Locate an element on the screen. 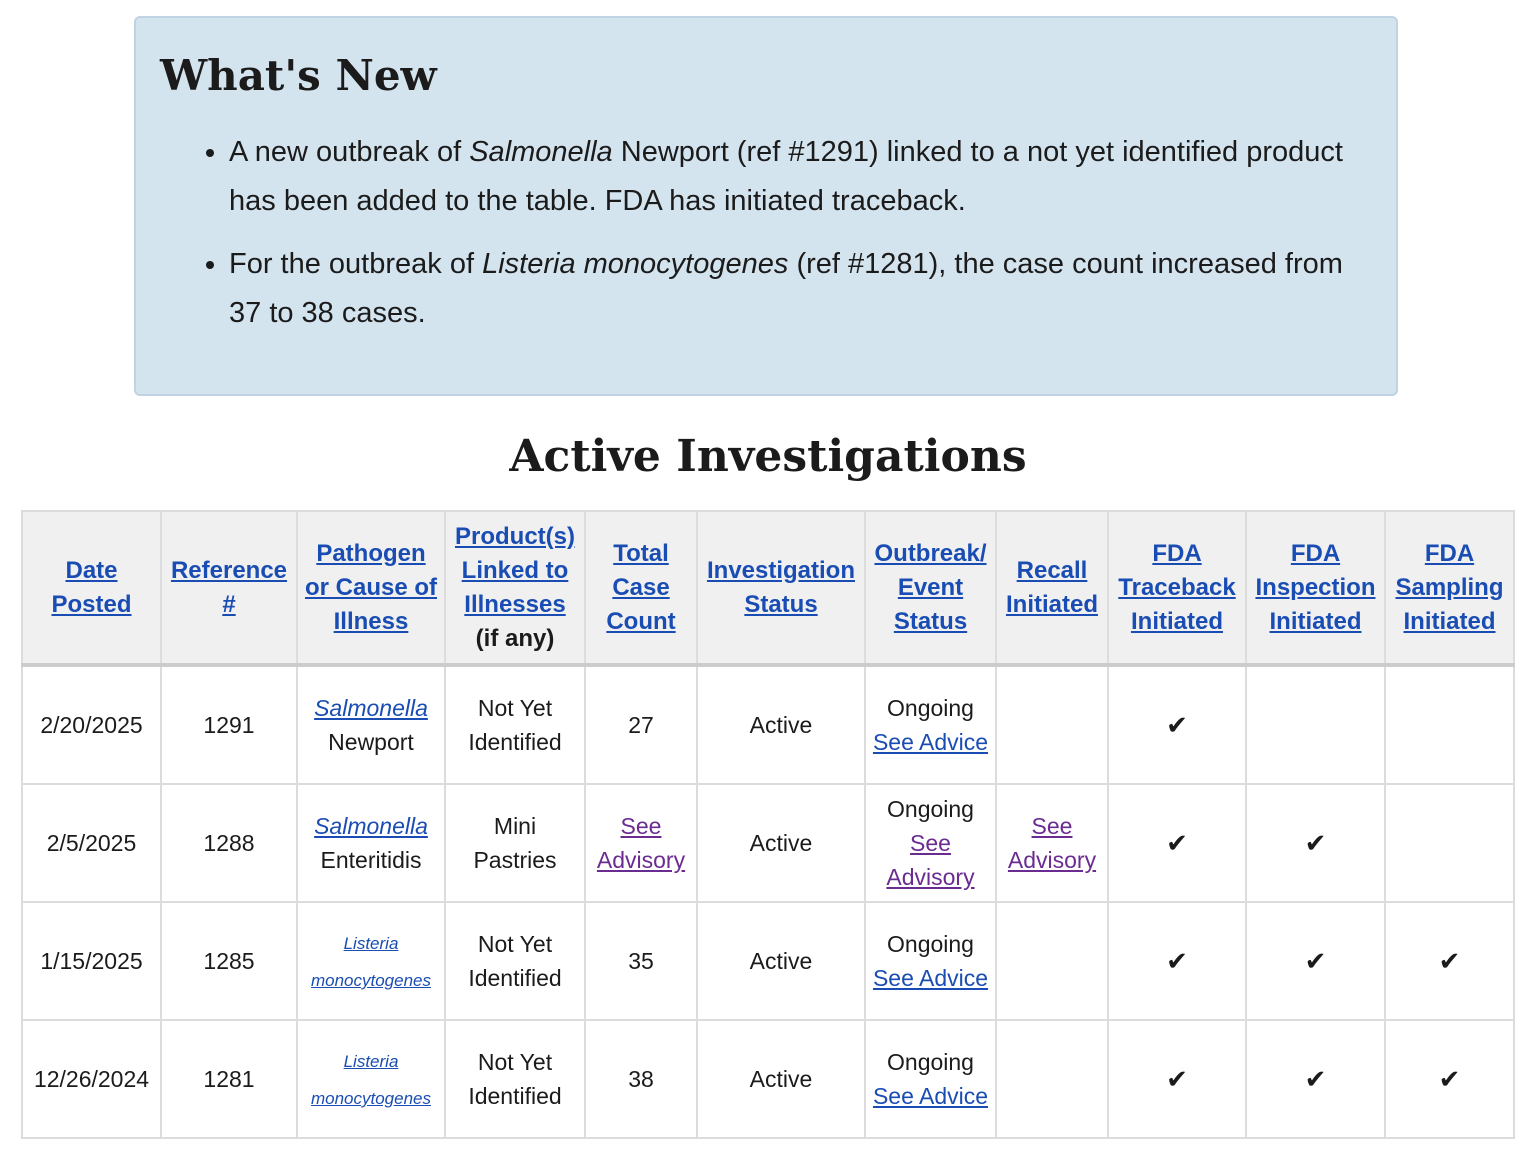  header-note: (if any) is located at coordinates (515, 638).